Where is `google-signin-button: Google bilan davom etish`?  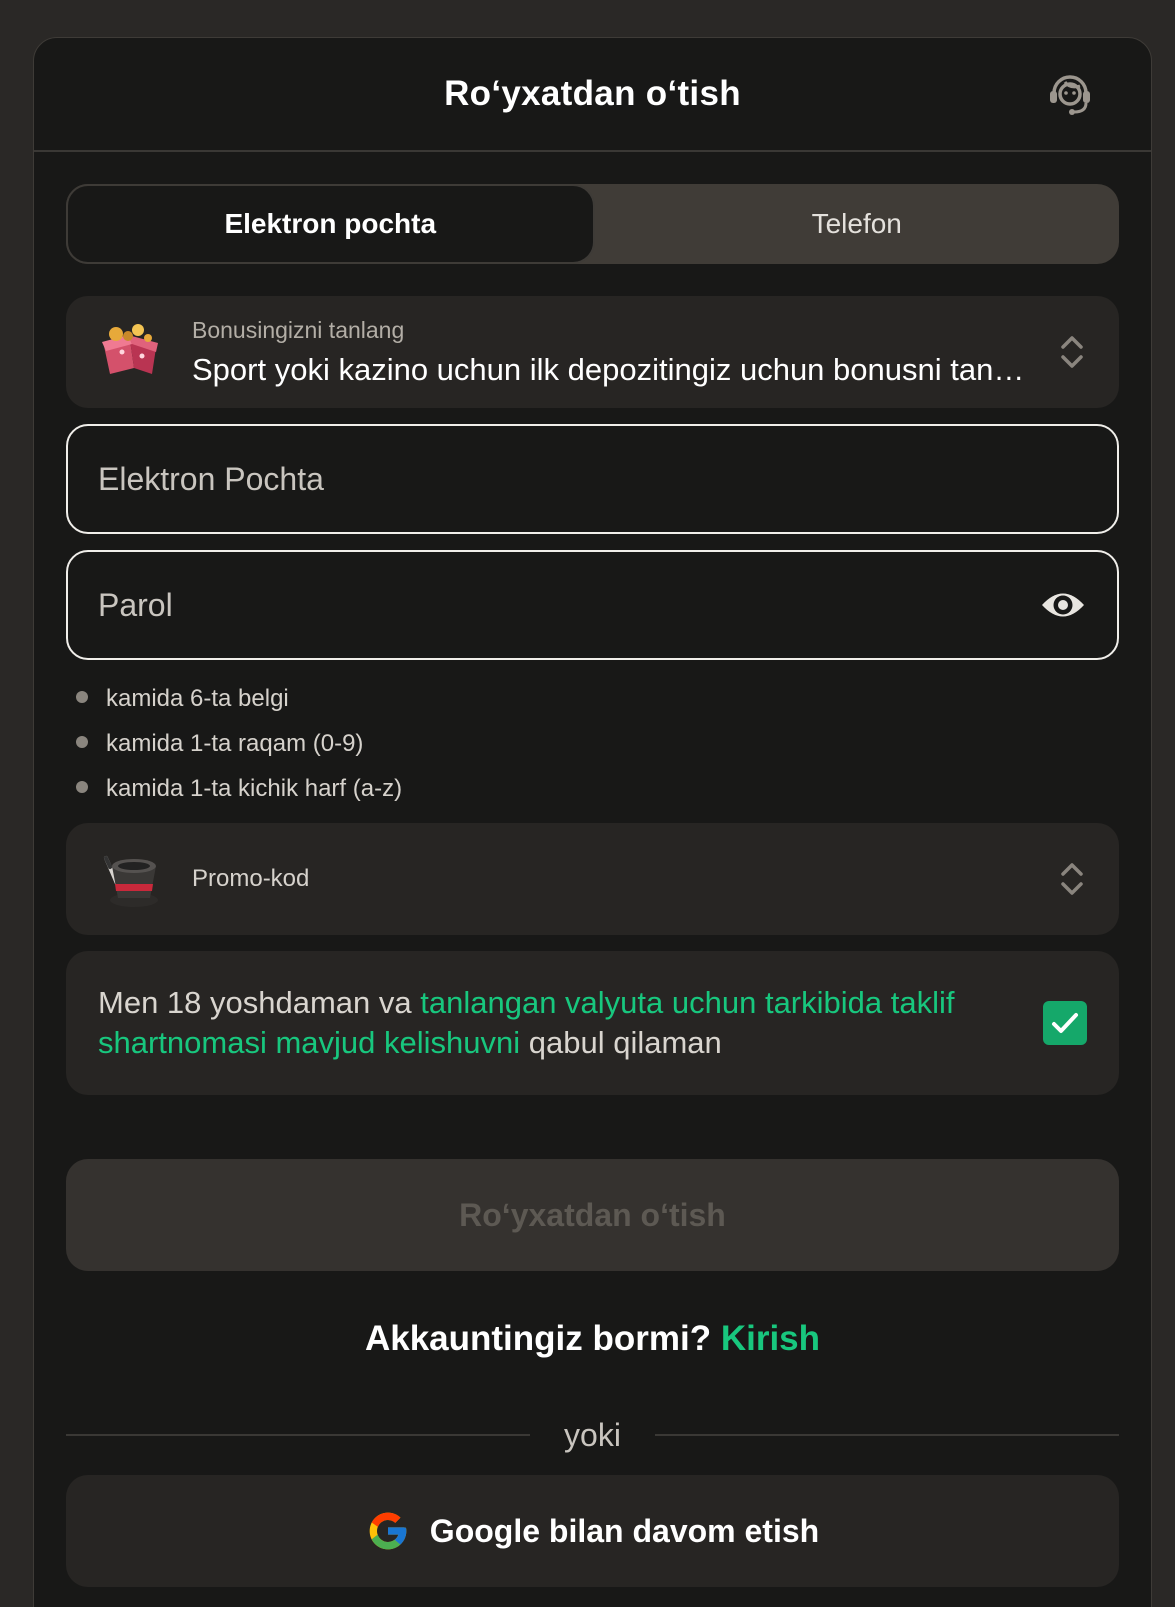 google-signin-button: Google bilan davom etish is located at coordinates (592, 1531).